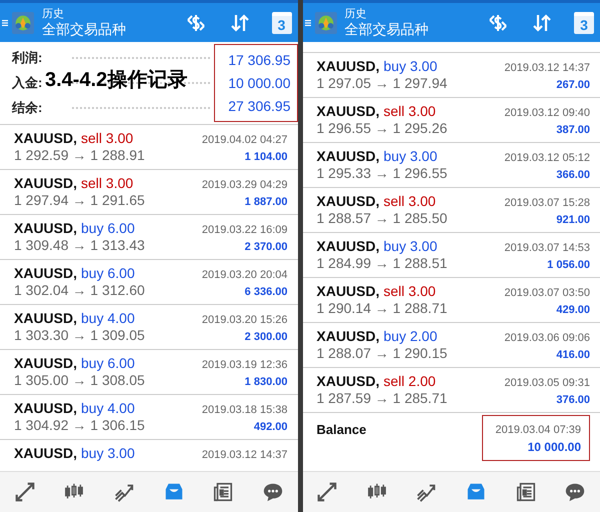 The image size is (600, 512). What do you see at coordinates (573, 175) in the screenshot?
I see `trade-profit: 366.00` at bounding box center [573, 175].